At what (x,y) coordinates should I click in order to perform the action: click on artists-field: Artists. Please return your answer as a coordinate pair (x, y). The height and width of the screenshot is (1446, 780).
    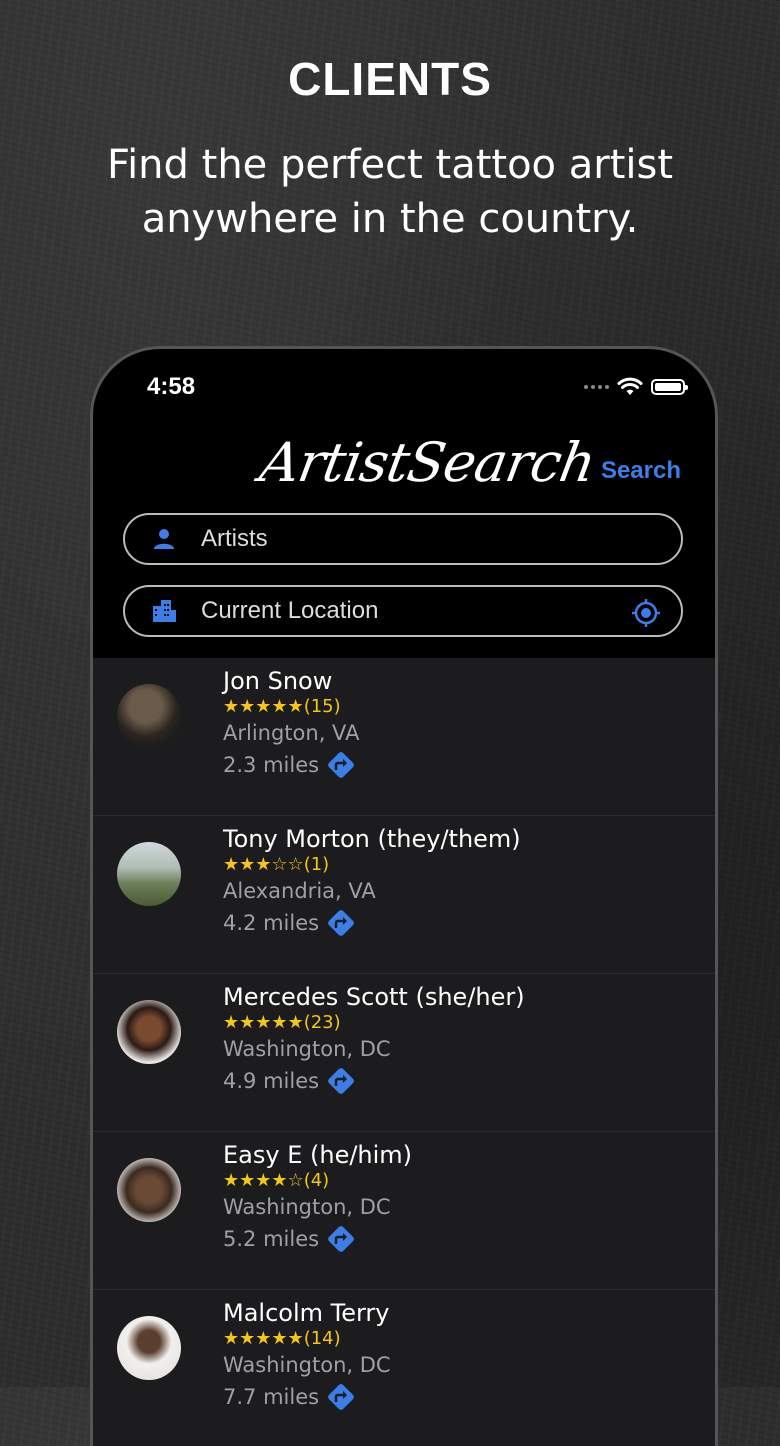
    Looking at the image, I should click on (403, 539).